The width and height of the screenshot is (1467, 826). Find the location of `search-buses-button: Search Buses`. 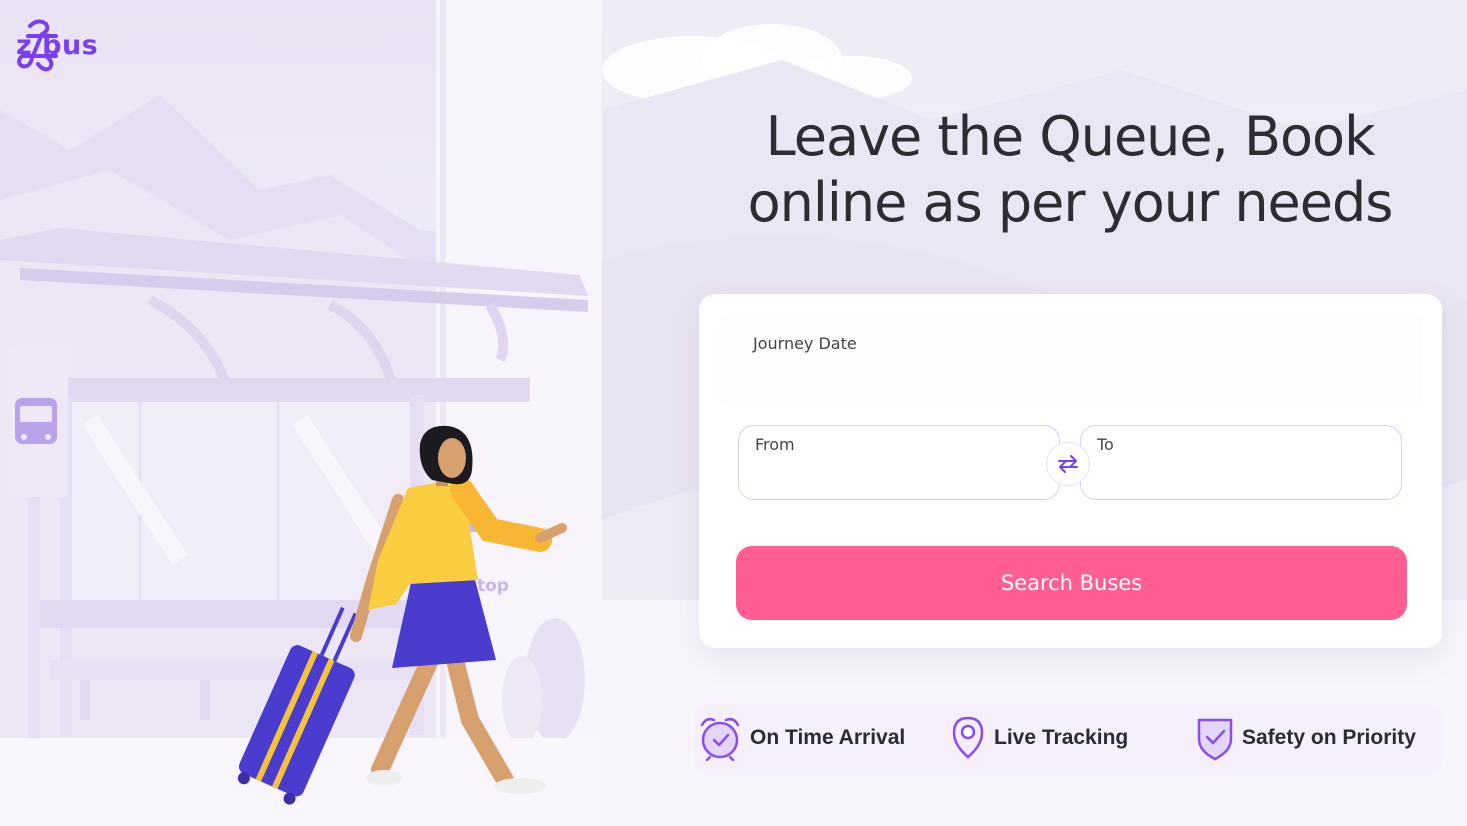

search-buses-button: Search Buses is located at coordinates (1071, 583).